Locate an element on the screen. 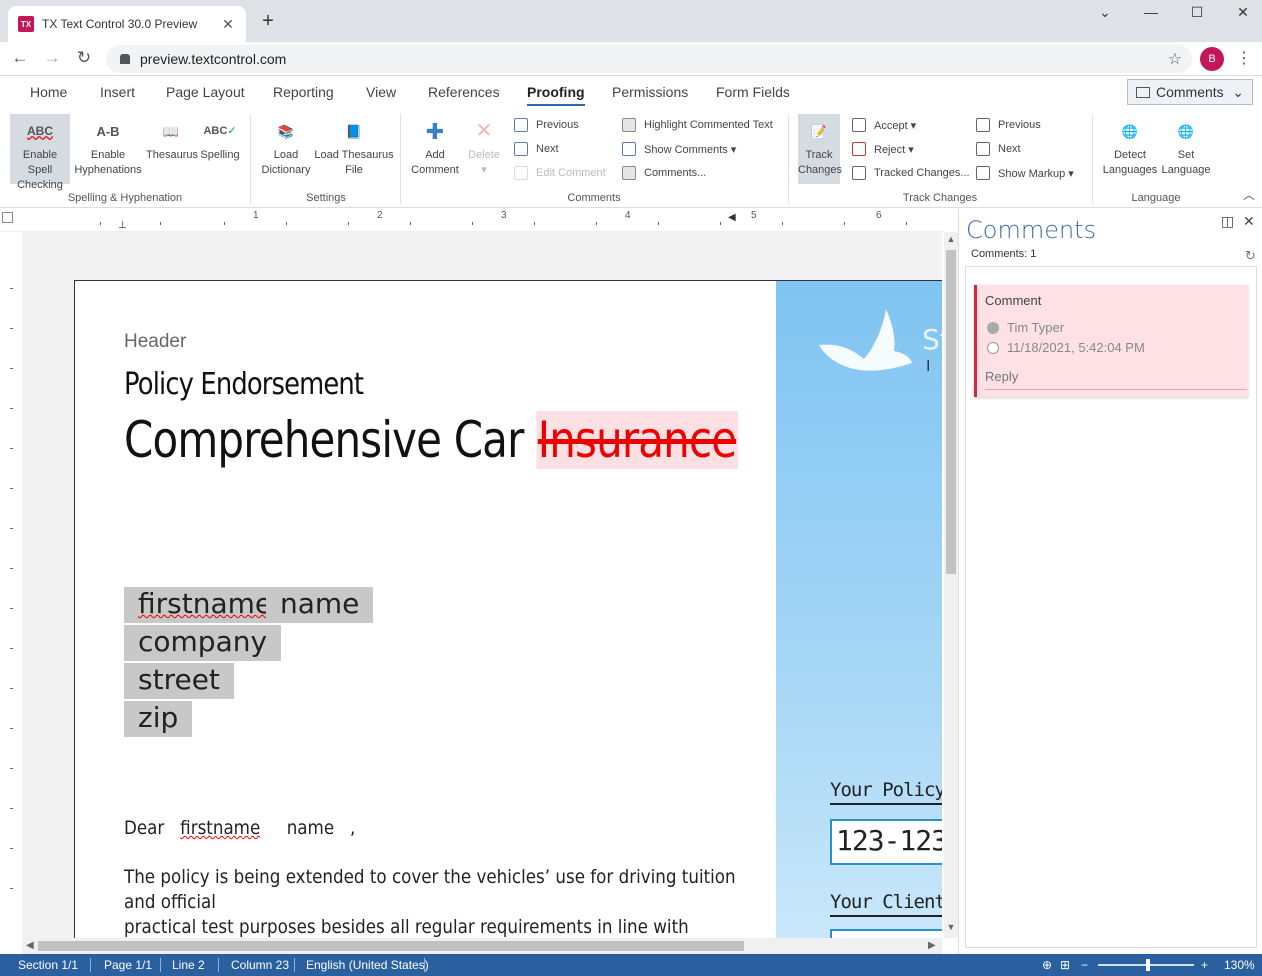  browser-tab: TX TX Text Control 30.0 Preview ✕ is located at coordinates (127, 24).